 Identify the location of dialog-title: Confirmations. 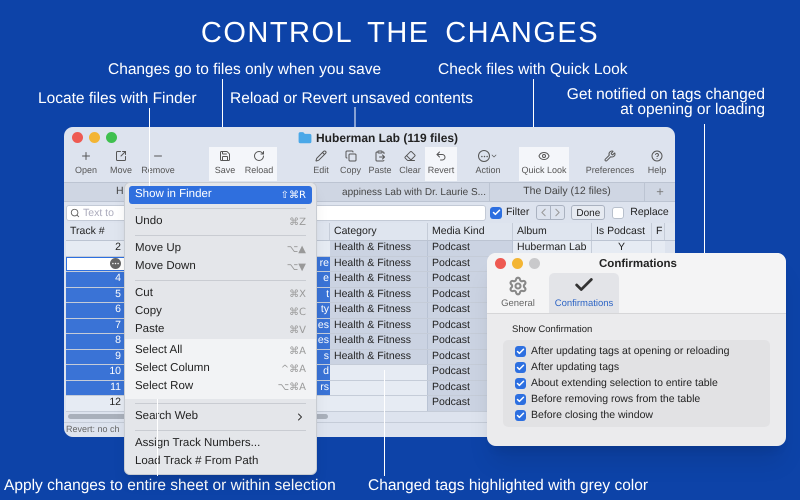
(638, 264).